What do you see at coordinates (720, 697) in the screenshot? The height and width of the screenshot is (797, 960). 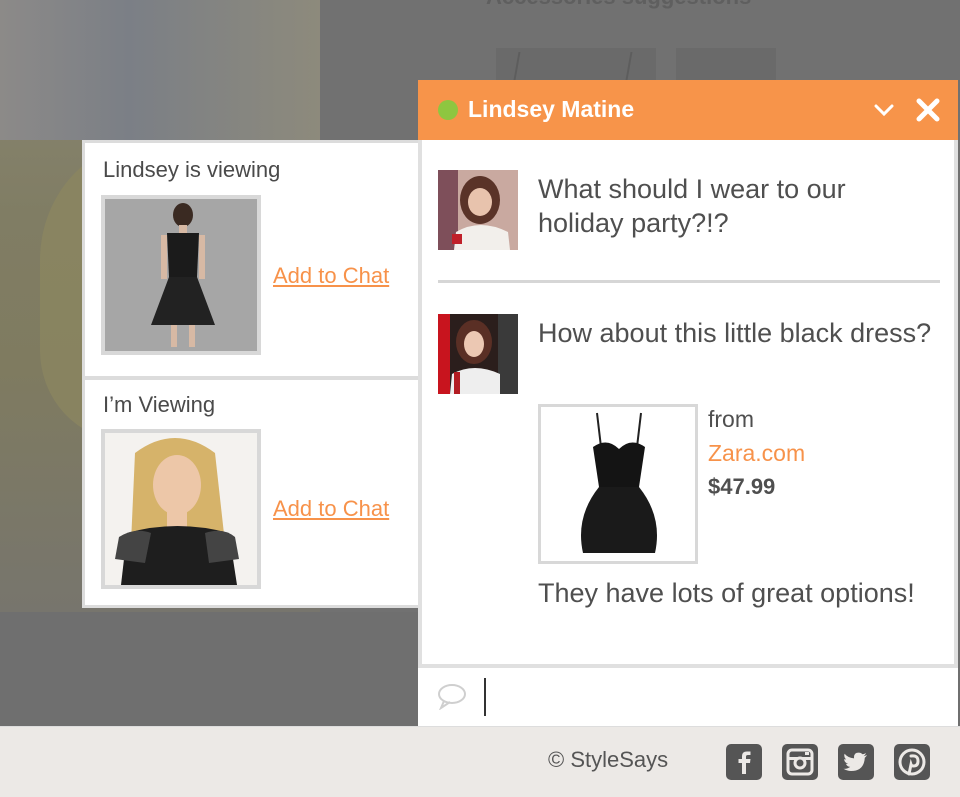 I see `chat-message-input` at bounding box center [720, 697].